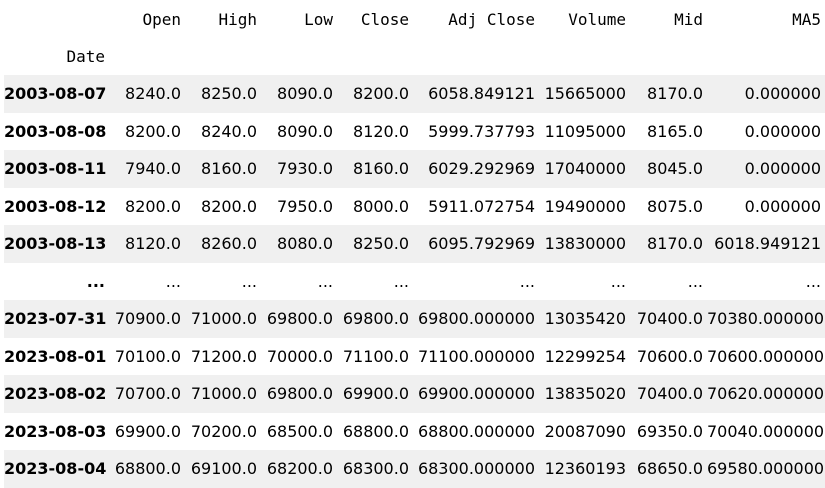  I want to click on row-index-date: 2003-08-11, so click(55, 169).